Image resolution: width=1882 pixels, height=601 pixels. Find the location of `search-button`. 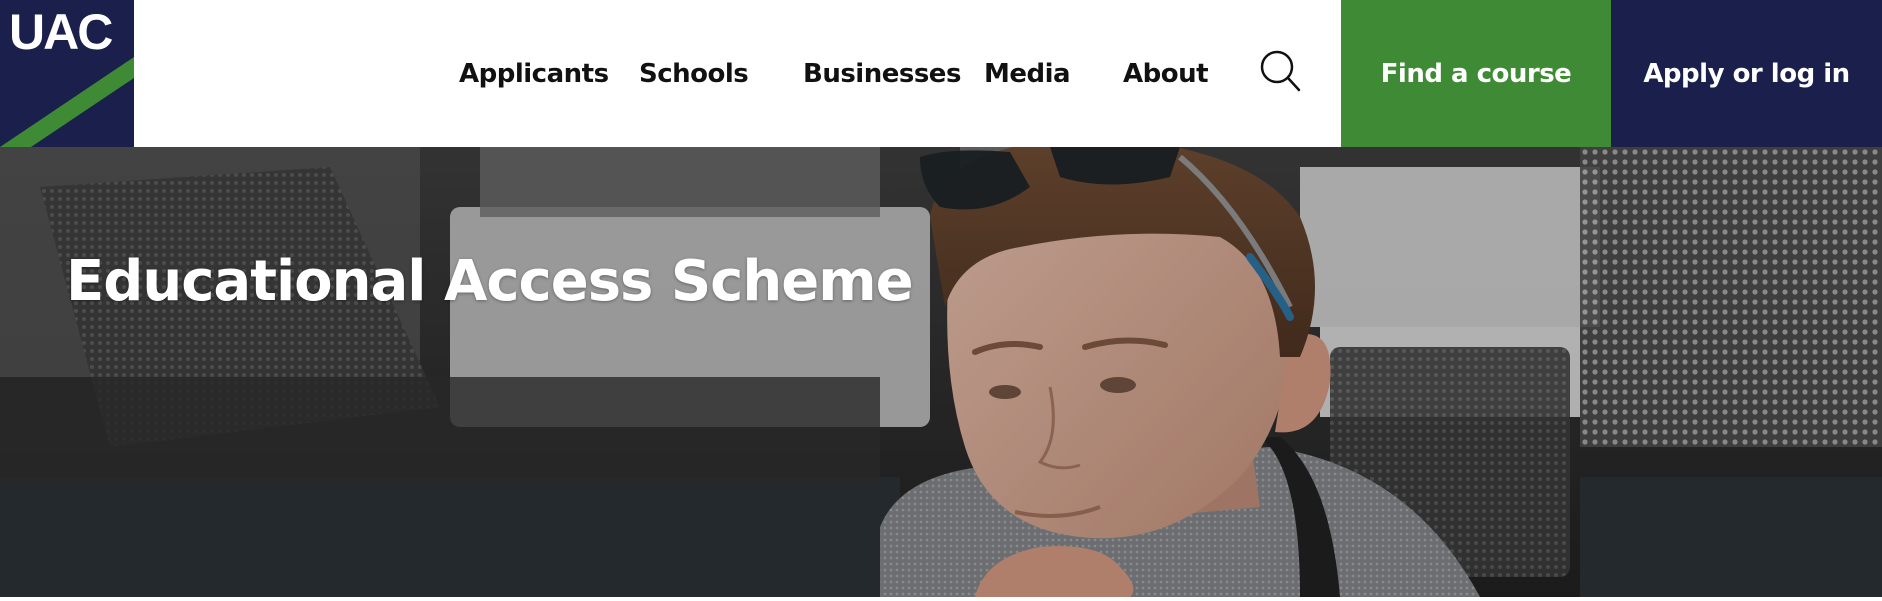

search-button is located at coordinates (1281, 72).